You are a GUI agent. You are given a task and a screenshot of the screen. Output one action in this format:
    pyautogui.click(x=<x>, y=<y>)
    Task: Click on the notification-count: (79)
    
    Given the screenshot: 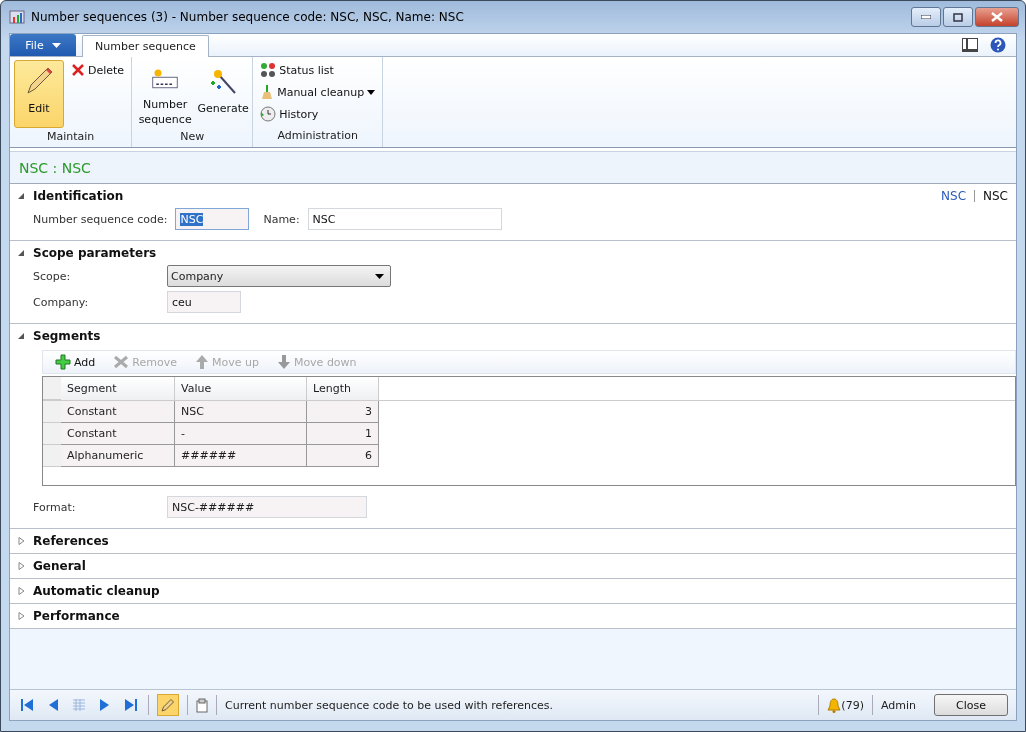 What is the action you would take?
    pyautogui.click(x=852, y=705)
    